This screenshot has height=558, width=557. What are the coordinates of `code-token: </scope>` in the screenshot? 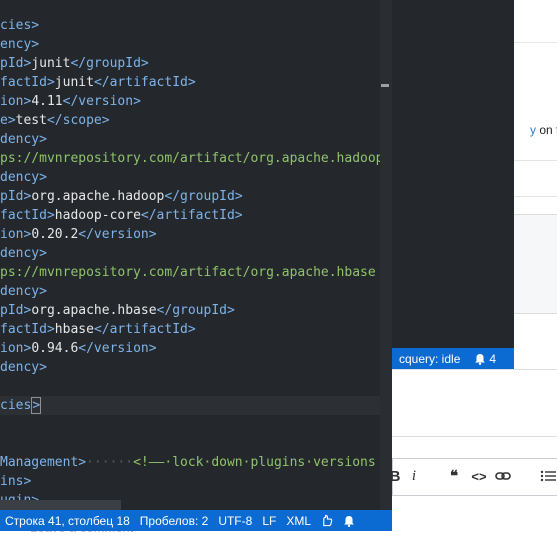 It's located at (78, 120).